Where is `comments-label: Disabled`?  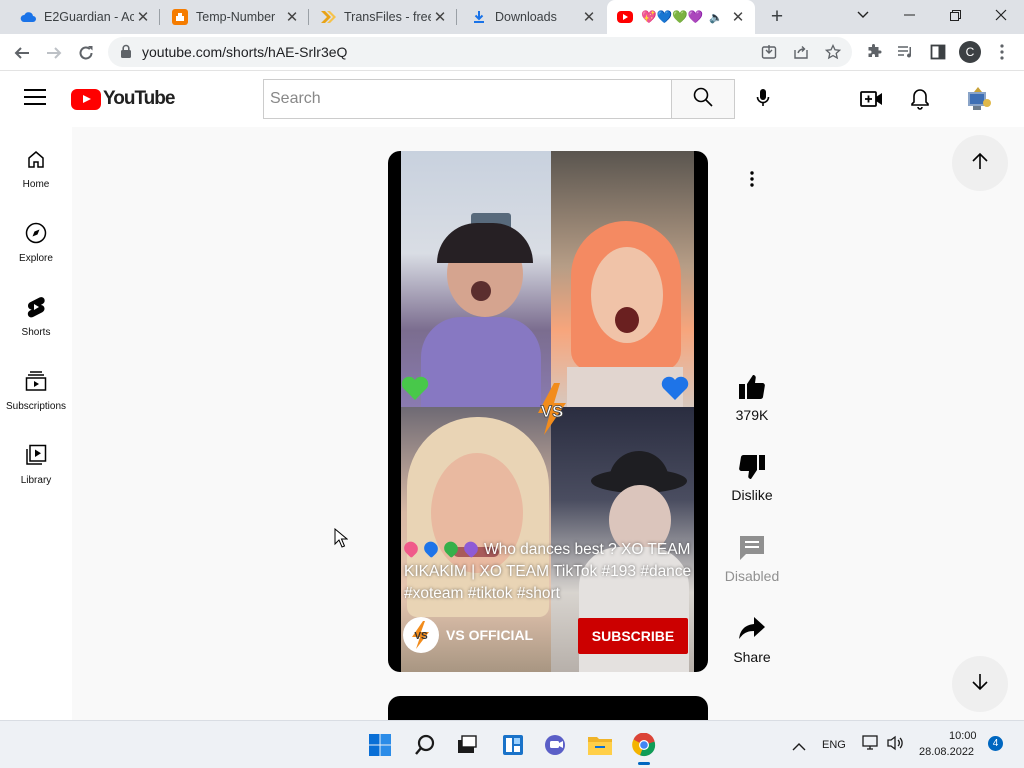
comments-label: Disabled is located at coordinates (752, 576).